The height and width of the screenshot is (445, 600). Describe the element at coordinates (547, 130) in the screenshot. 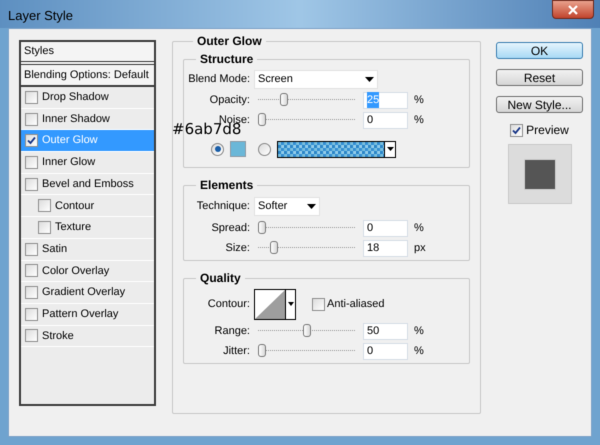

I see `checkbox-label: Preview` at that location.